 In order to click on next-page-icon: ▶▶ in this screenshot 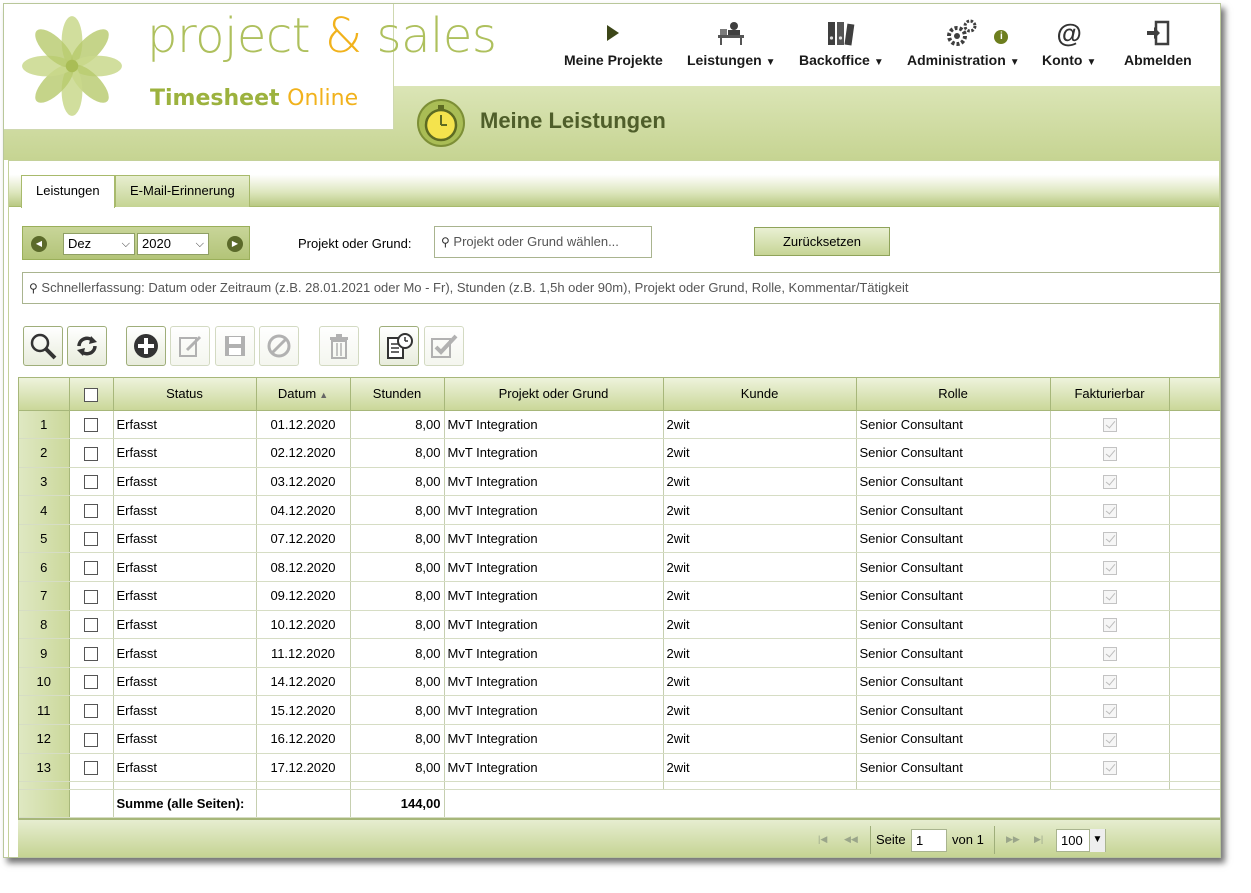, I will do `click(1013, 839)`.